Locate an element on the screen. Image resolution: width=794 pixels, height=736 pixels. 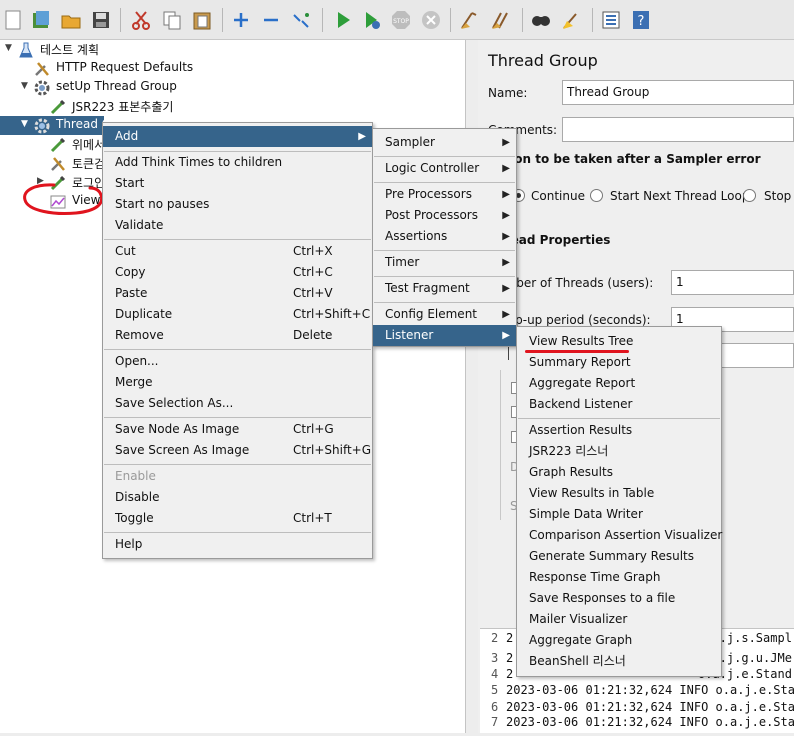
cut-icon is located at coordinates (141, 20).